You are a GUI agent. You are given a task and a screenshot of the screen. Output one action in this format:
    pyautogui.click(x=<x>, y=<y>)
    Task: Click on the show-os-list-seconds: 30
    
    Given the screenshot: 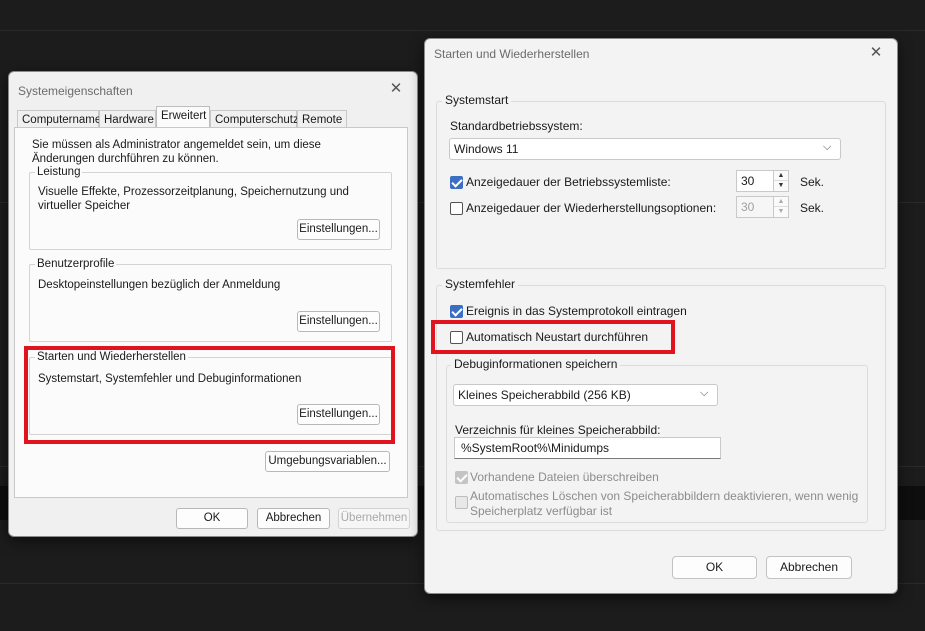 What is the action you would take?
    pyautogui.click(x=755, y=181)
    